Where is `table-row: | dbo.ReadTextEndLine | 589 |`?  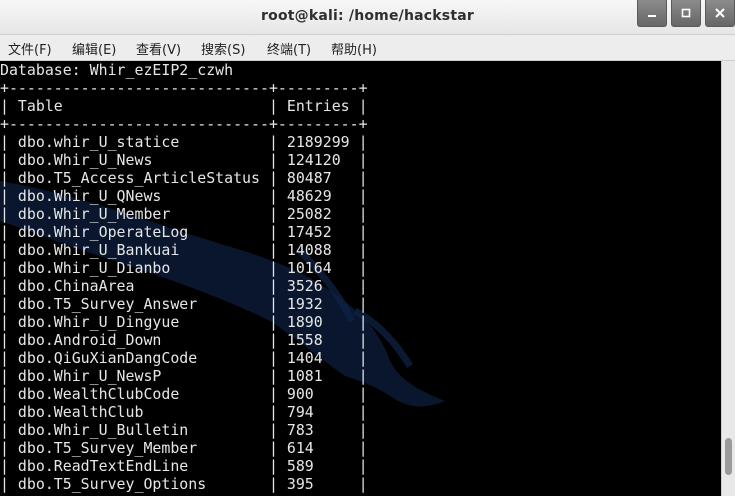 table-row: | dbo.ReadTextEndLine | 589 | is located at coordinates (184, 466).